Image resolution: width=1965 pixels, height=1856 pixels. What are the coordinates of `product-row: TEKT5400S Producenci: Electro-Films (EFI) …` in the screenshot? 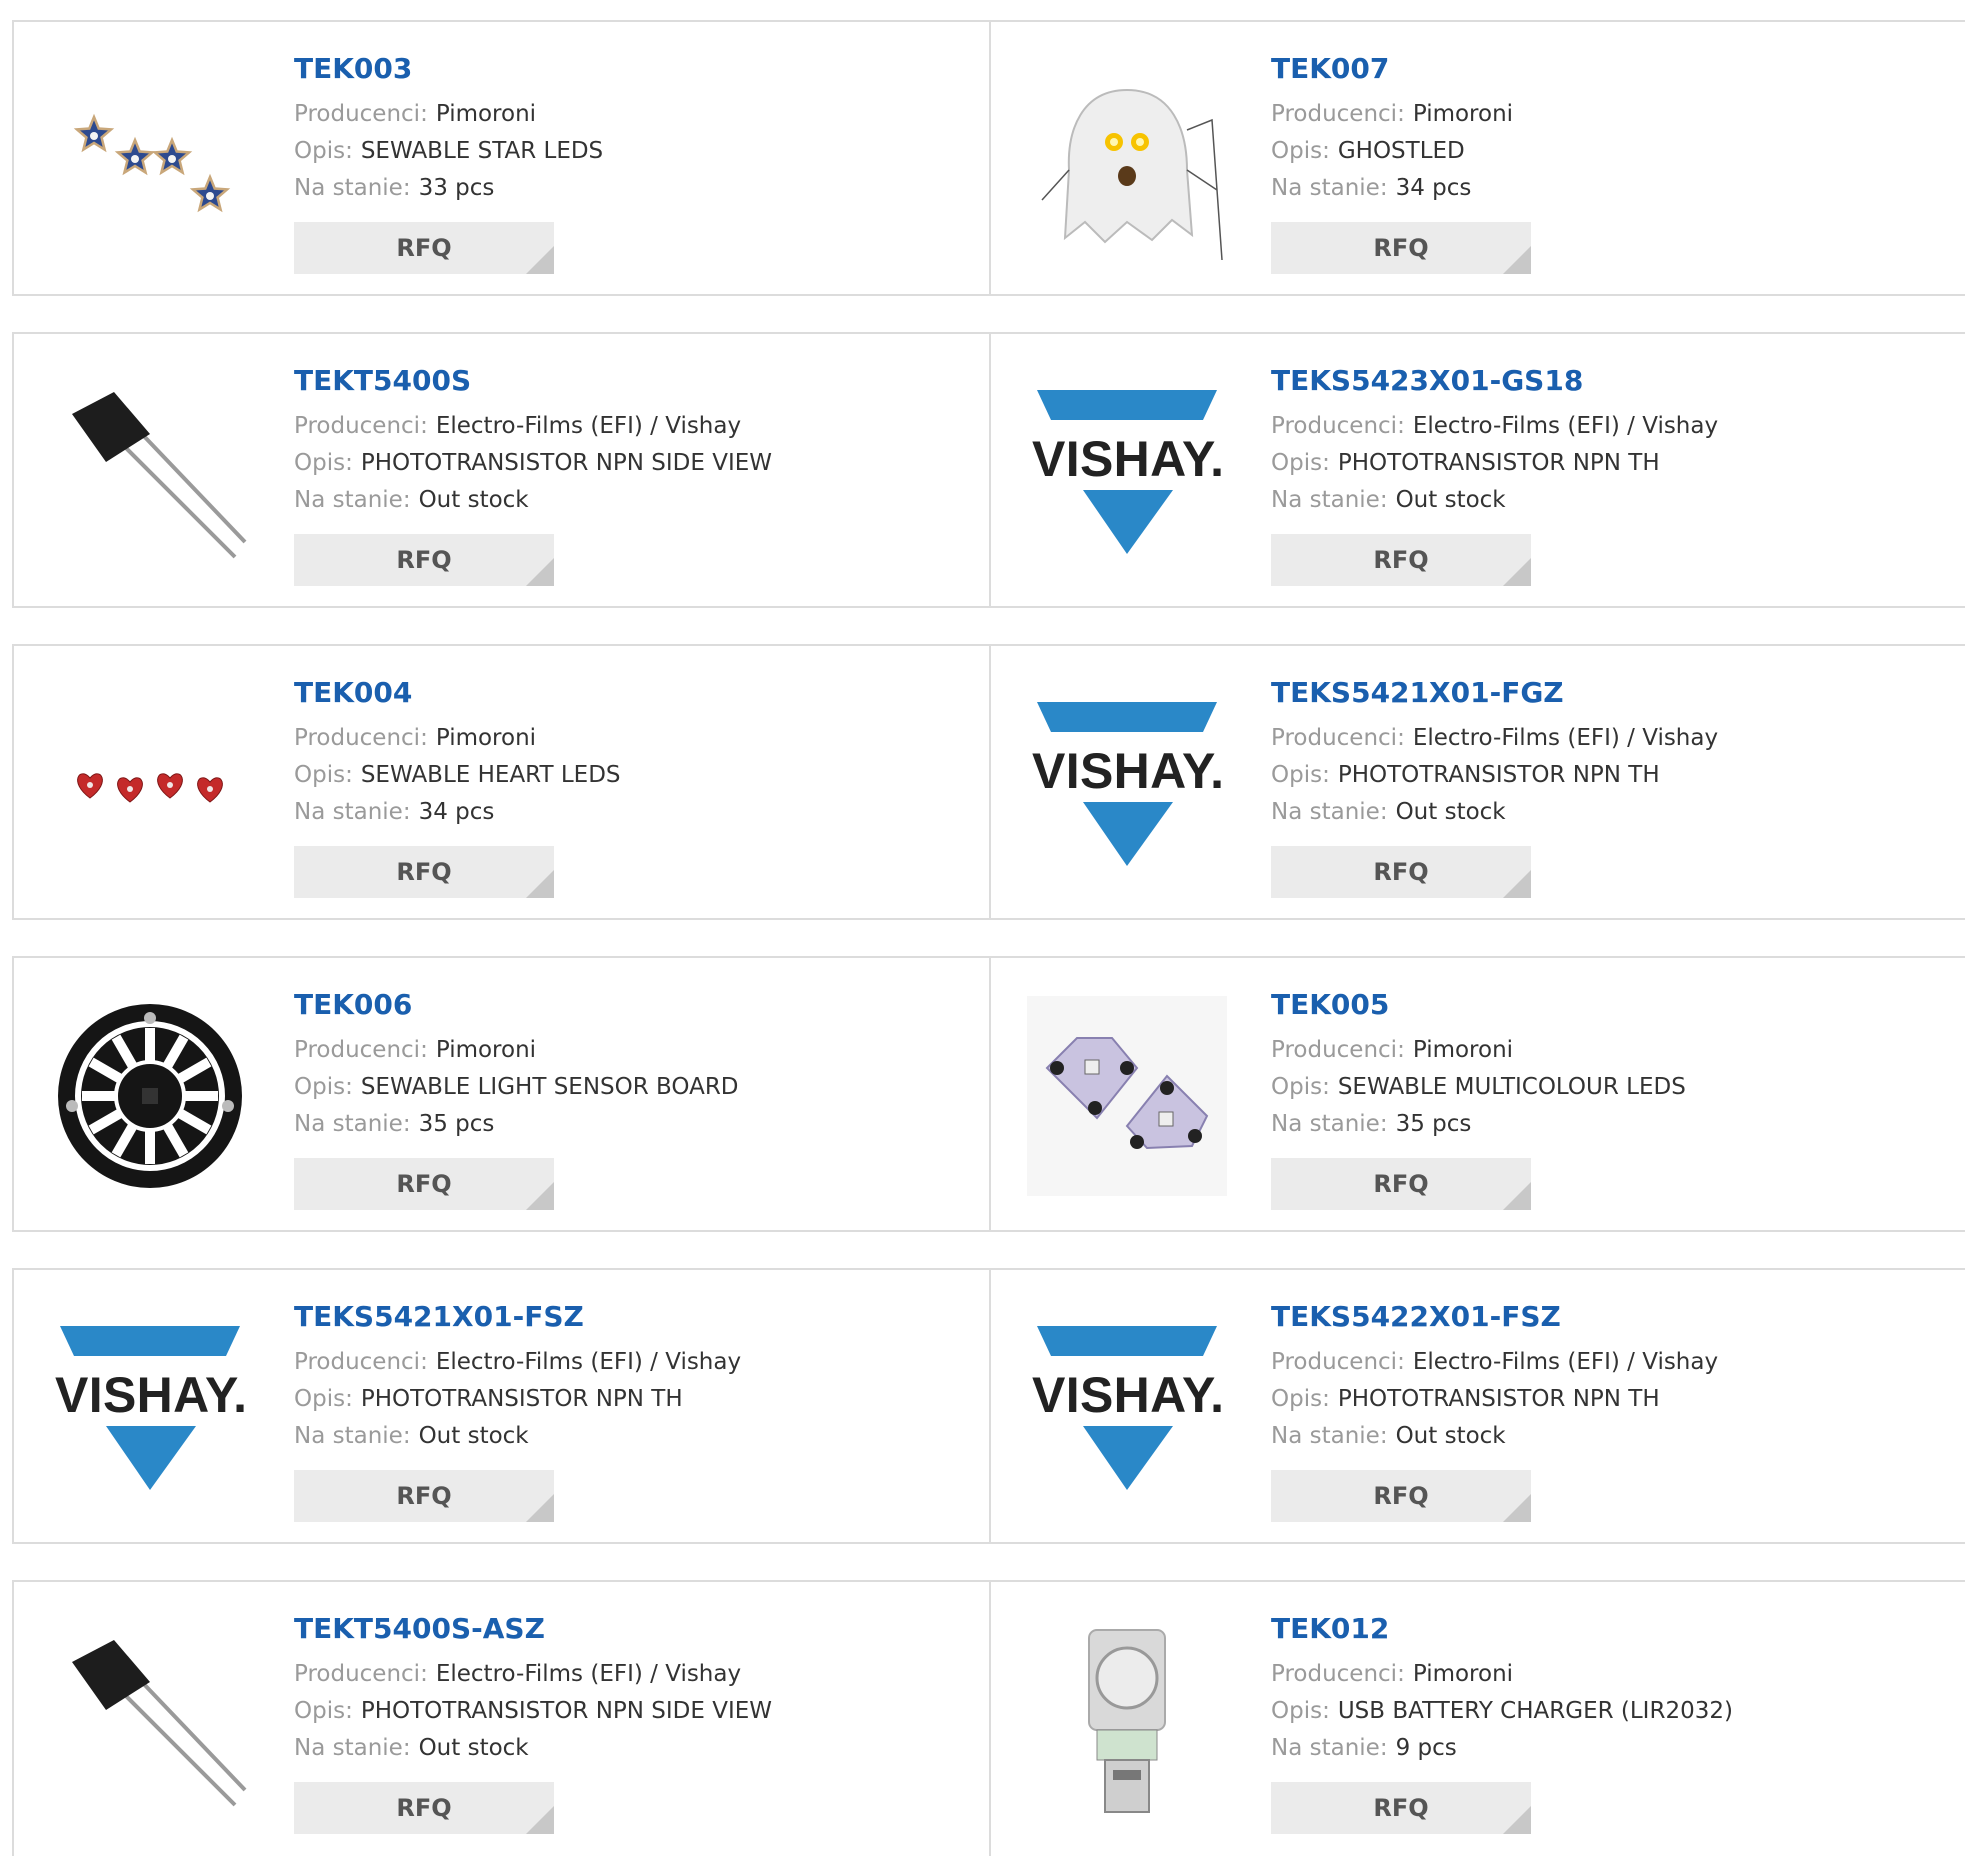 It's located at (988, 470).